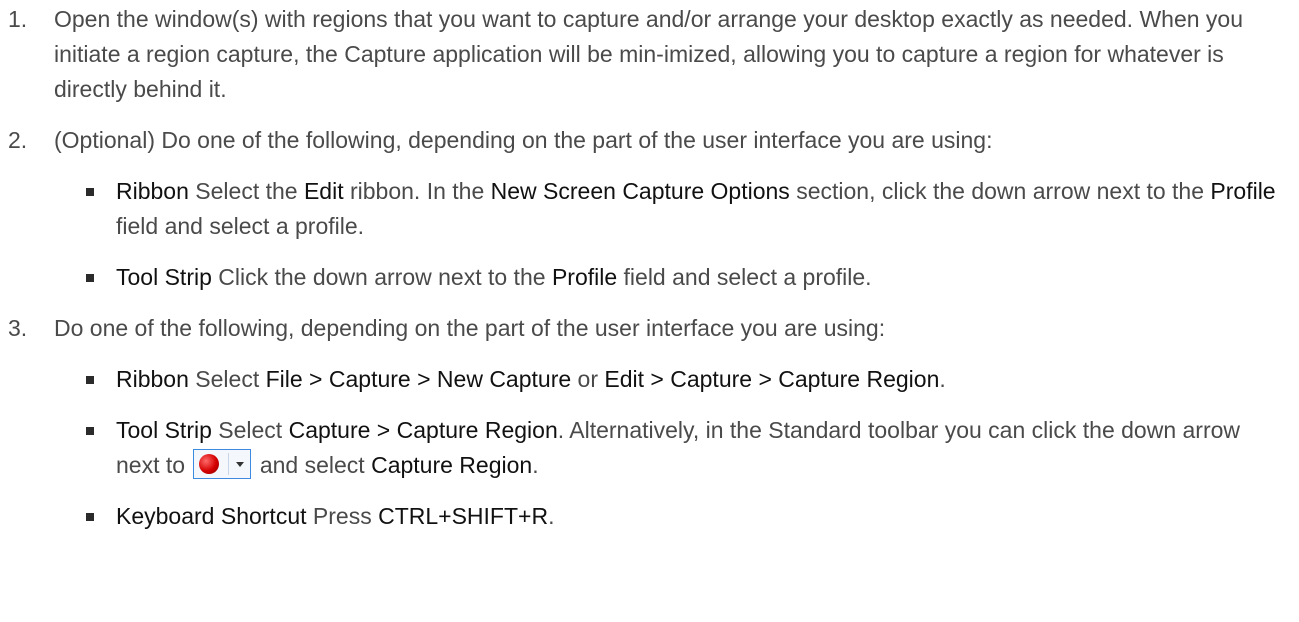 This screenshot has height=622, width=1299. What do you see at coordinates (246, 191) in the screenshot?
I see `option-text: Select the` at bounding box center [246, 191].